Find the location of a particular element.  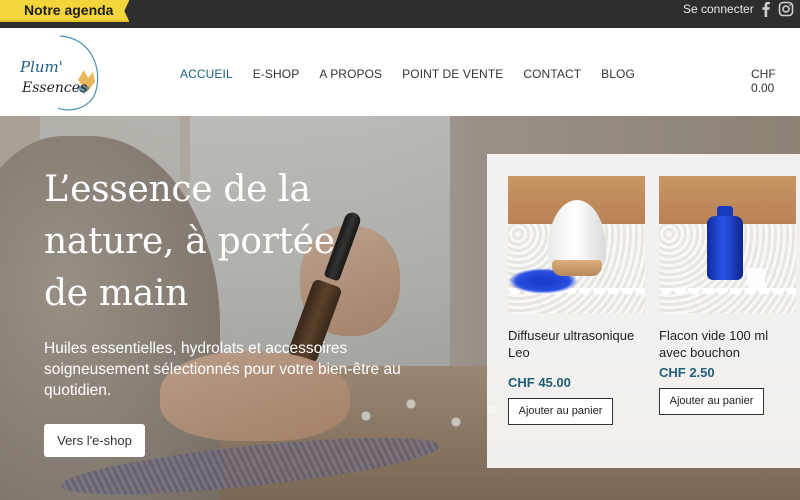

image-background is located at coordinates (727, 294).